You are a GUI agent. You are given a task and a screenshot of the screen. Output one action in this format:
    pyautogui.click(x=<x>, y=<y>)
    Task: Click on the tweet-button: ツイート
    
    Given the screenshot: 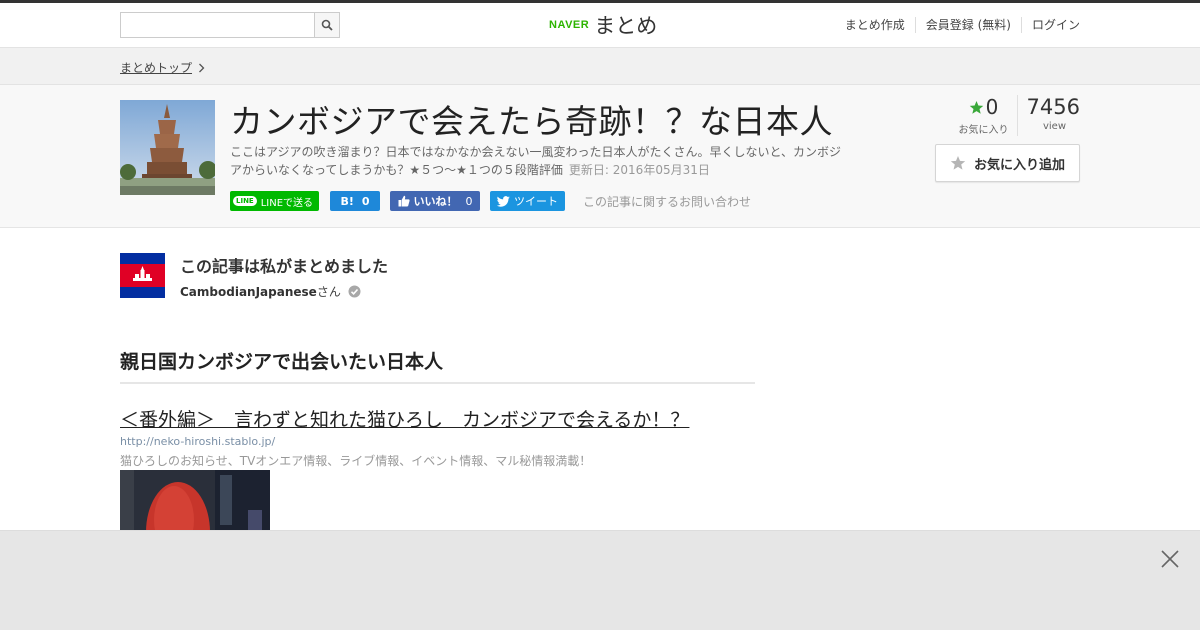 What is the action you would take?
    pyautogui.click(x=528, y=201)
    